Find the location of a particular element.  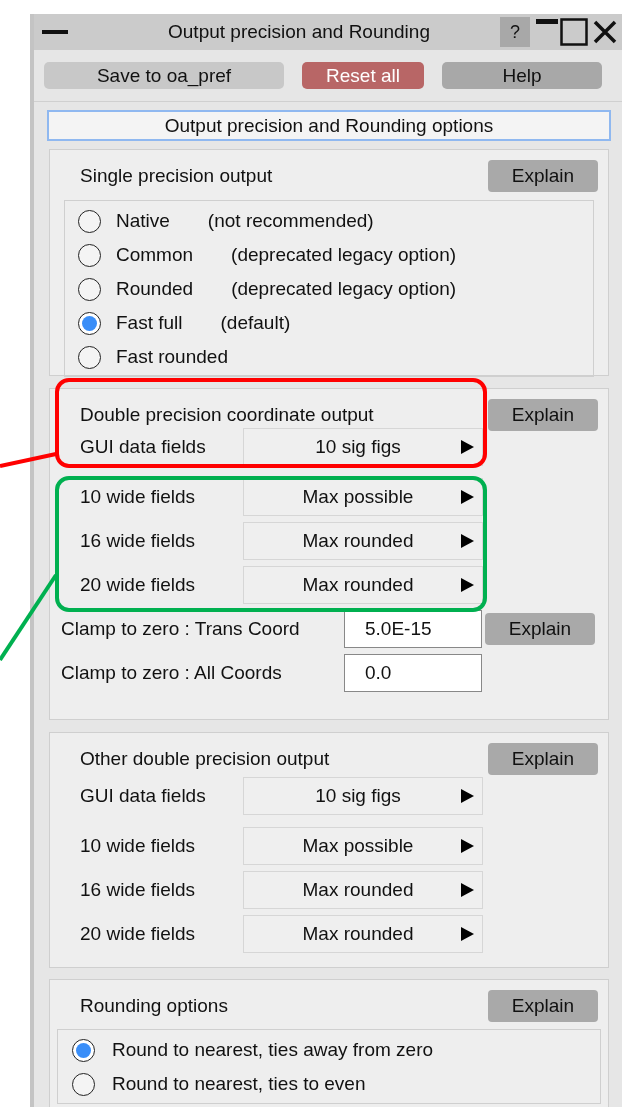

close-icon is located at coordinates (605, 32).